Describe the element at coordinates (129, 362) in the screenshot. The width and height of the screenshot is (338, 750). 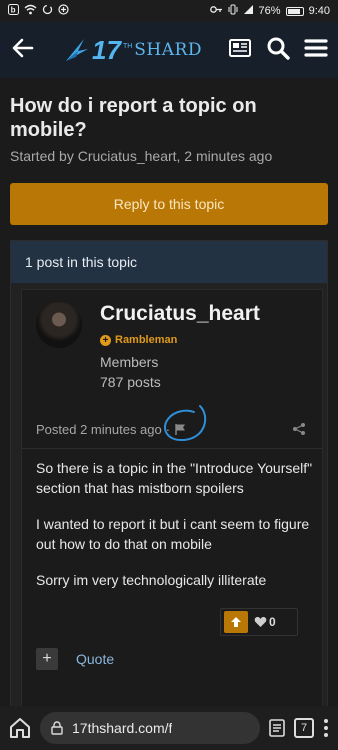
I see `author-group: Members` at that location.